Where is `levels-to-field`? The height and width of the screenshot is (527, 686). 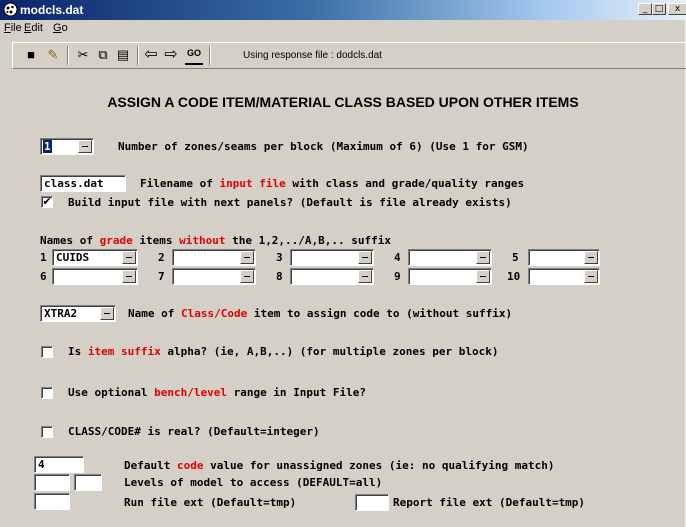 levels-to-field is located at coordinates (88, 482).